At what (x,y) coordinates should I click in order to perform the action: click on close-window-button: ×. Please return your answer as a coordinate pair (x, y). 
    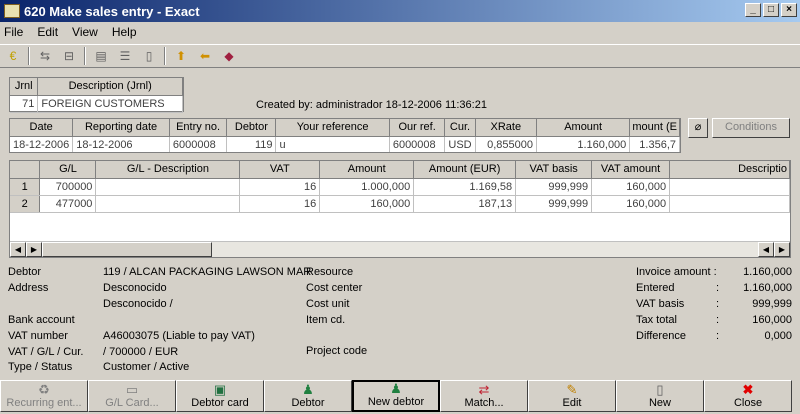
    Looking at the image, I should click on (789, 10).